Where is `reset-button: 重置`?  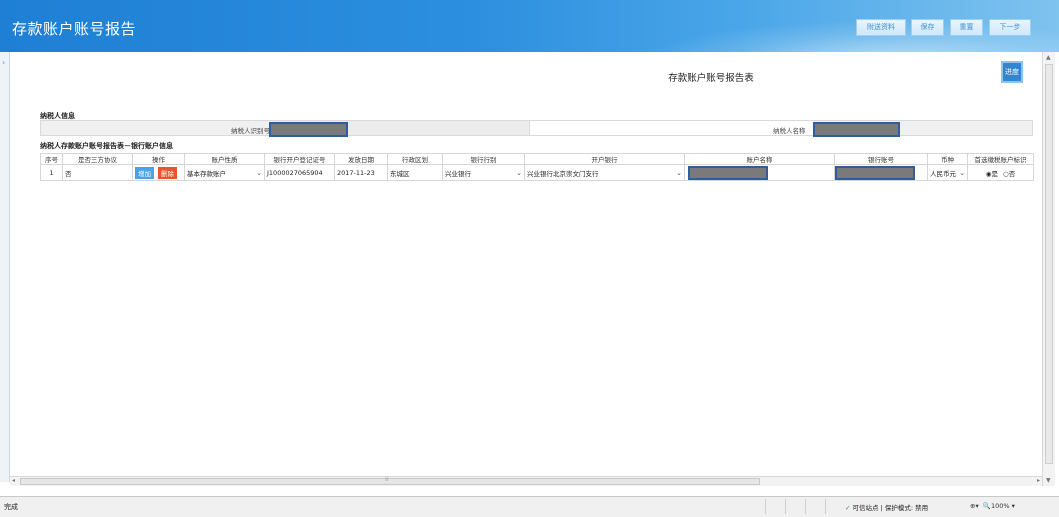
reset-button: 重置 is located at coordinates (966, 27).